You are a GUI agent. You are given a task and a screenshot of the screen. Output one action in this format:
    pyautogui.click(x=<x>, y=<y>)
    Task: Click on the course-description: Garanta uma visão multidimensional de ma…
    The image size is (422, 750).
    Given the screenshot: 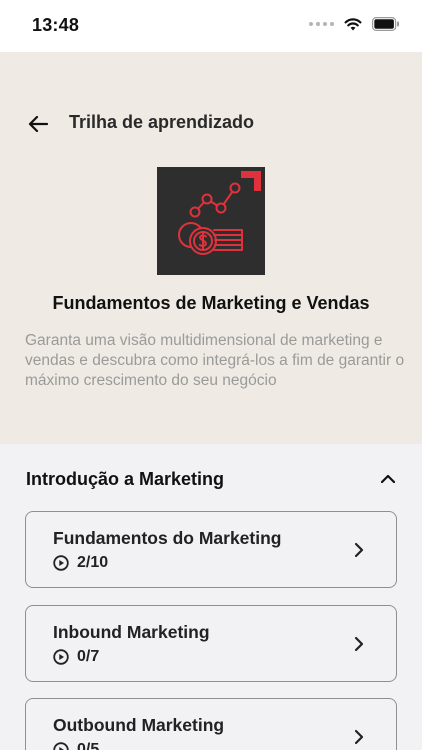 What is the action you would take?
    pyautogui.click(x=215, y=360)
    